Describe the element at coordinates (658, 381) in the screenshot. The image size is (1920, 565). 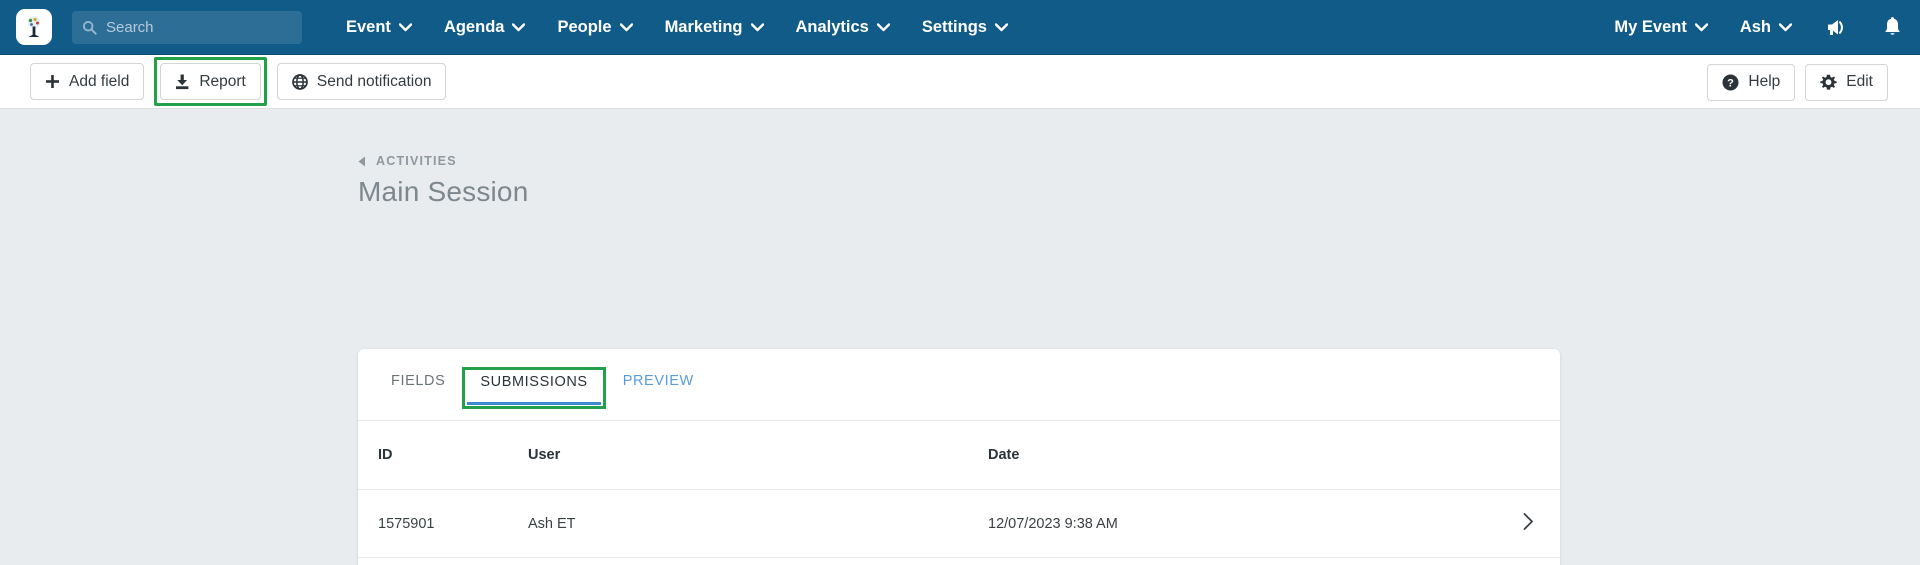
I see `tab-label: PREVIEW` at that location.